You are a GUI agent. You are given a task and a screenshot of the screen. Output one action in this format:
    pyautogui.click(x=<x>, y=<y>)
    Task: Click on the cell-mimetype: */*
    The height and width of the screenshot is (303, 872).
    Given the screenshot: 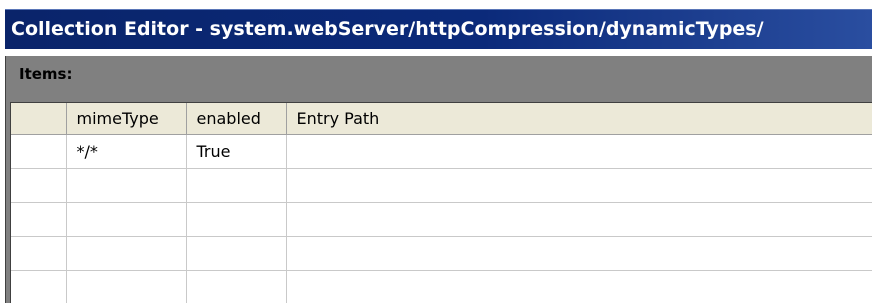 What is the action you would take?
    pyautogui.click(x=126, y=151)
    